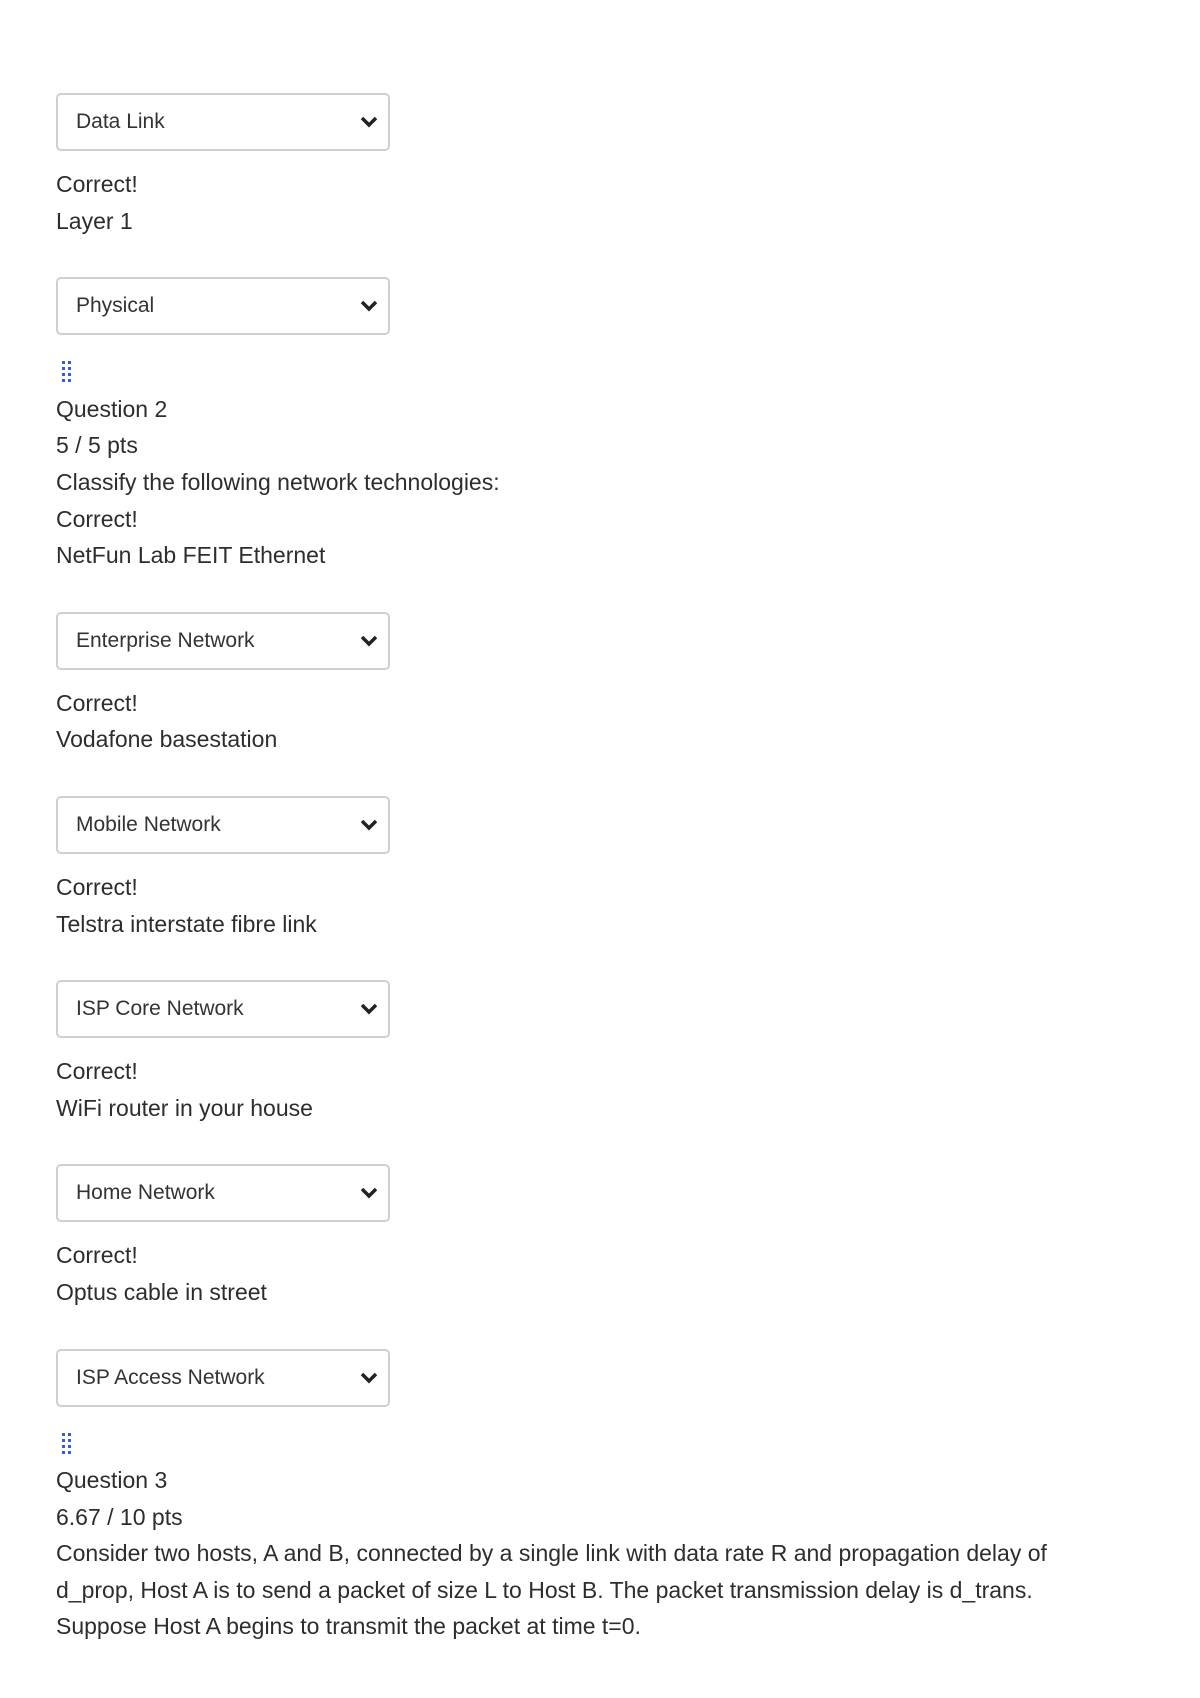 The height and width of the screenshot is (1698, 1200). What do you see at coordinates (112, 1480) in the screenshot?
I see `question-title: Question 3` at bounding box center [112, 1480].